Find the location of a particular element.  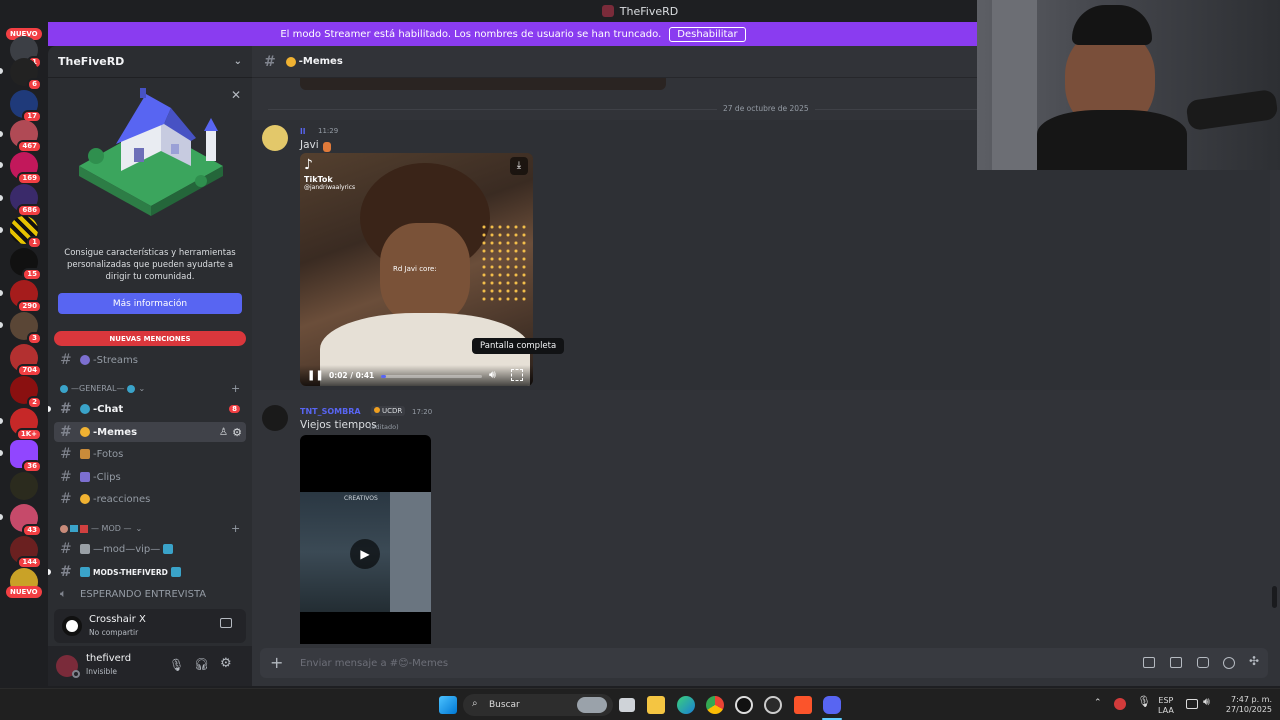

download-icon: ⤓ is located at coordinates (519, 166).